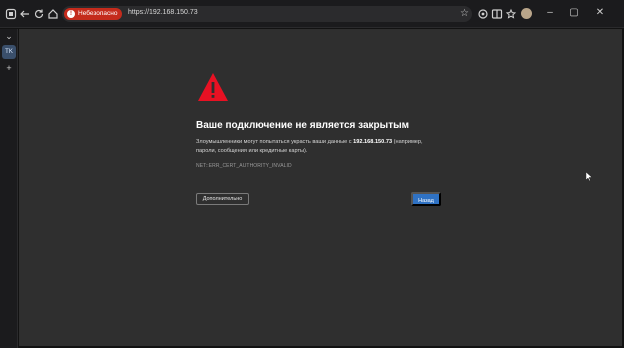 The height and width of the screenshot is (348, 624). What do you see at coordinates (483, 14) in the screenshot?
I see `extensions-icon` at bounding box center [483, 14].